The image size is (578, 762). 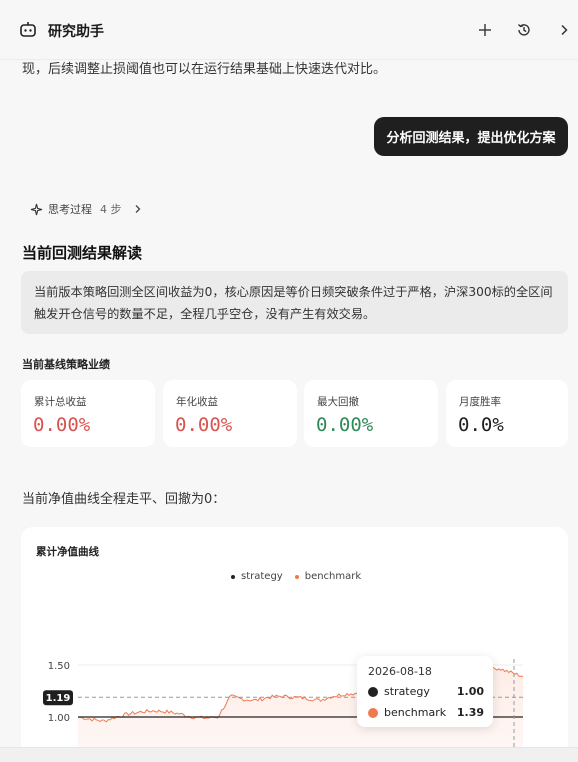 I want to click on metric-label: 年化收益, so click(x=197, y=402).